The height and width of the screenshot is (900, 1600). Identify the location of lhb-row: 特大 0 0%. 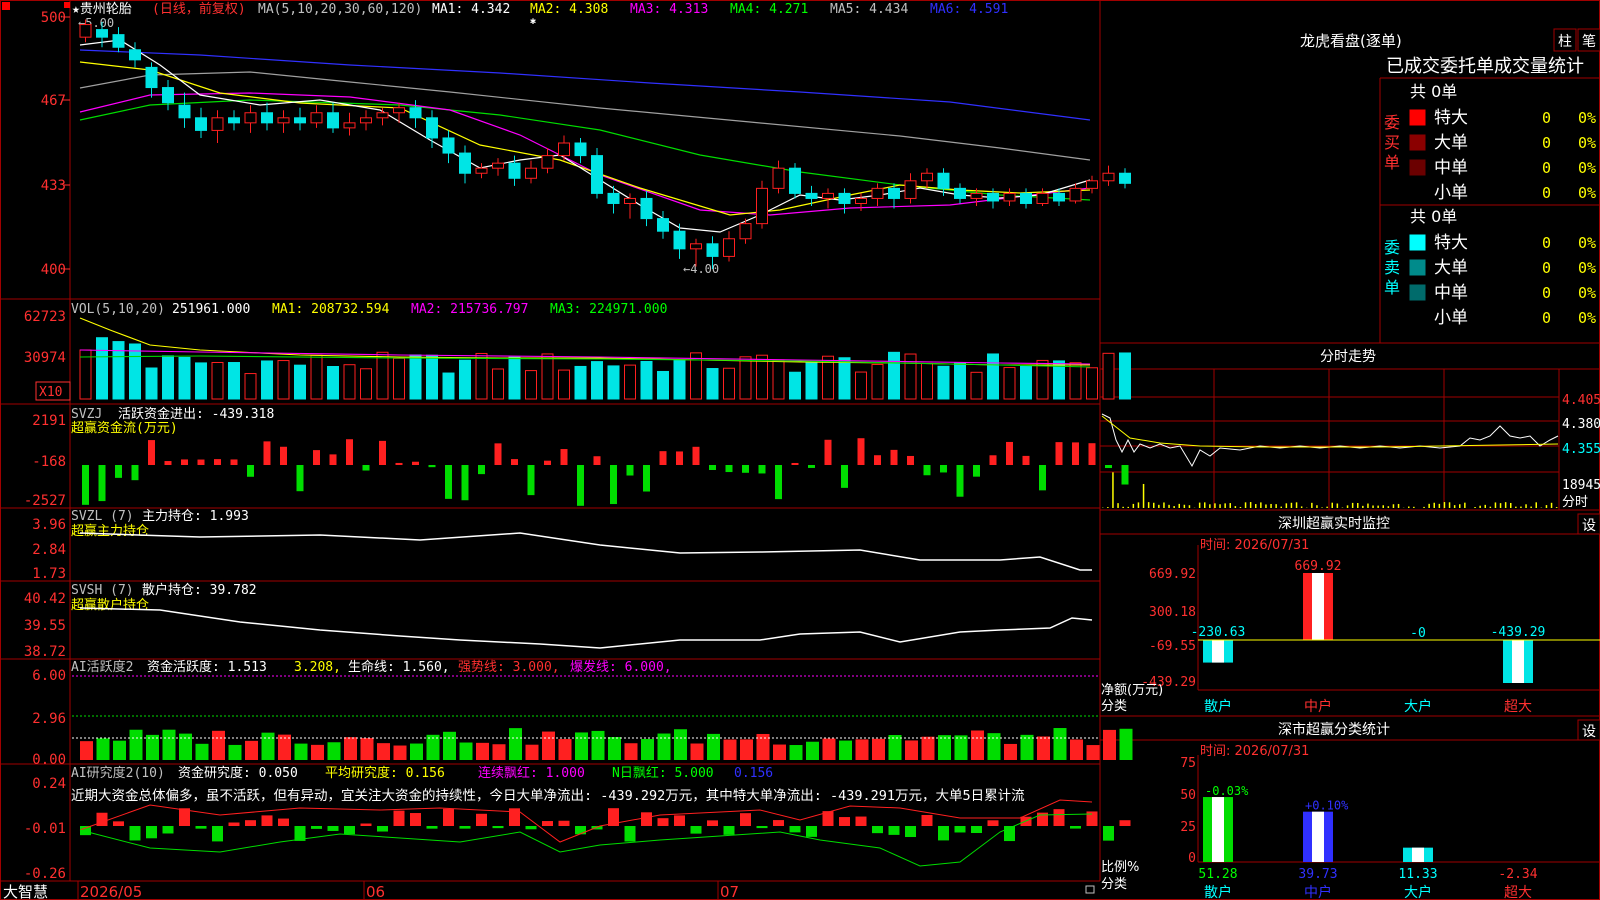
(1502, 118).